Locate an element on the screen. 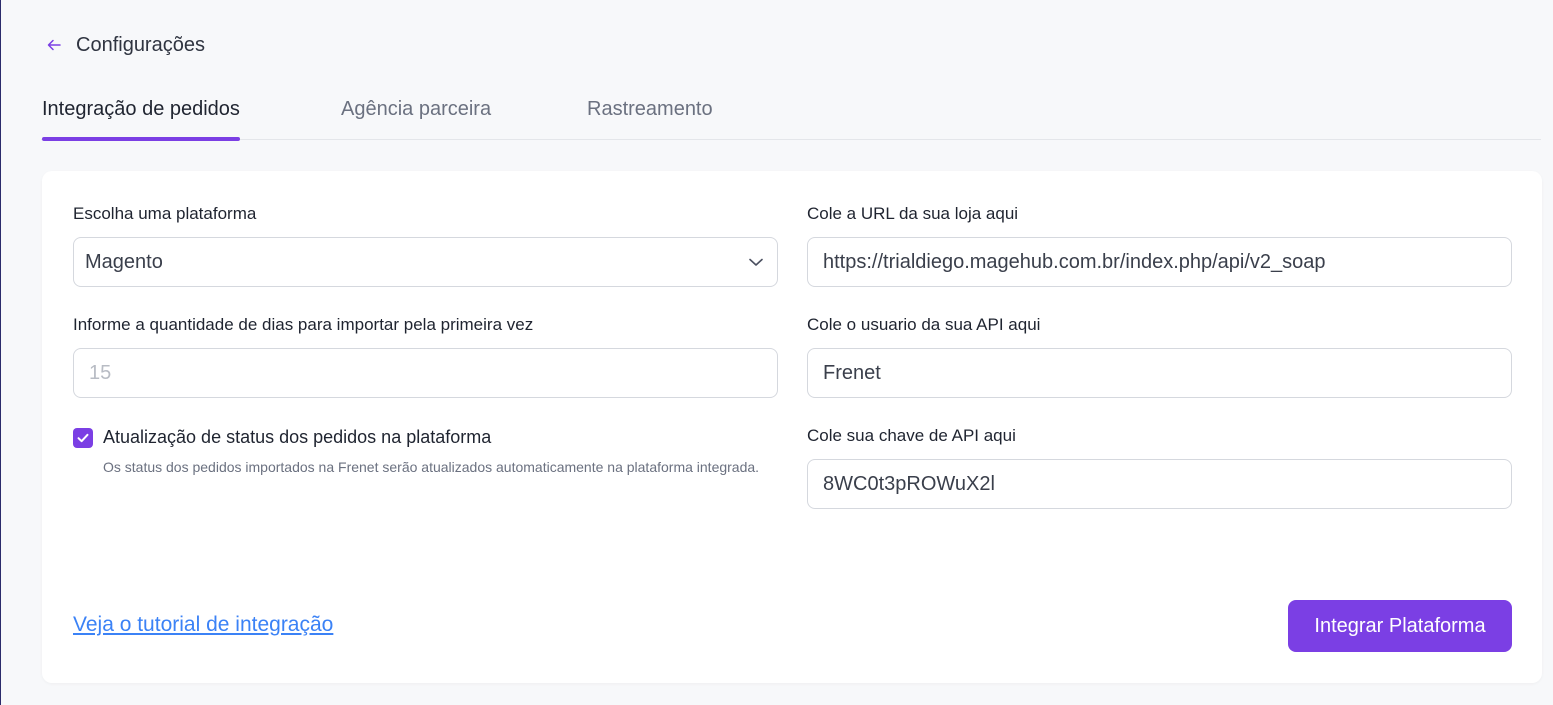 Image resolution: width=1553 pixels, height=705 pixels. chevron-down-icon is located at coordinates (756, 262).